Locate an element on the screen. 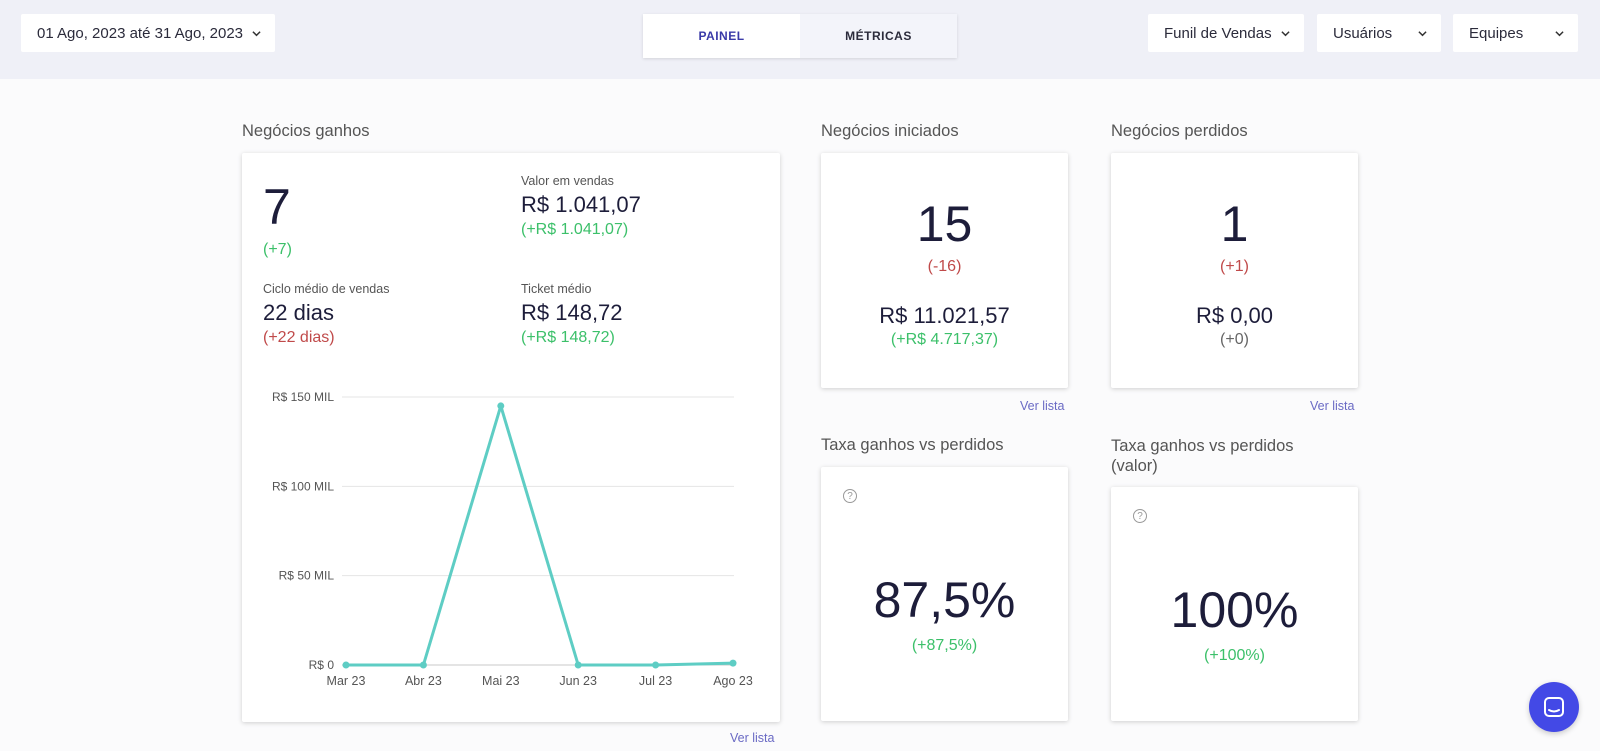  date-range-dropdown: 01 Ago, 2023 até 31 Ago, 2023 is located at coordinates (148, 33).